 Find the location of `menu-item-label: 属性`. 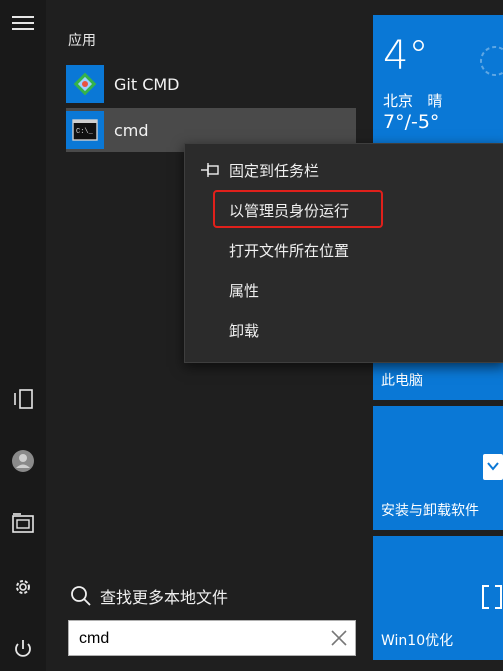

menu-item-label: 属性 is located at coordinates (244, 290).